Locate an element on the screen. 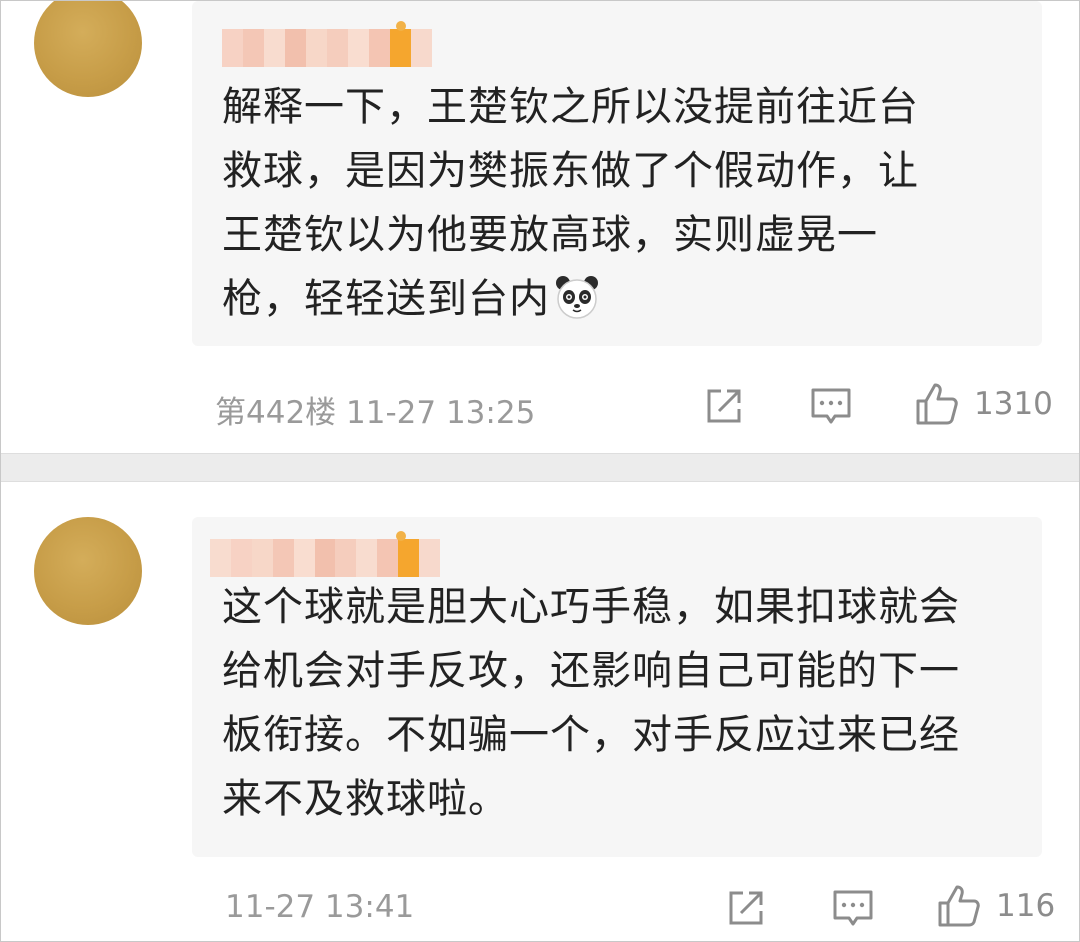  comment-meta: 第442楼 11-27 13:25 is located at coordinates (375, 409).